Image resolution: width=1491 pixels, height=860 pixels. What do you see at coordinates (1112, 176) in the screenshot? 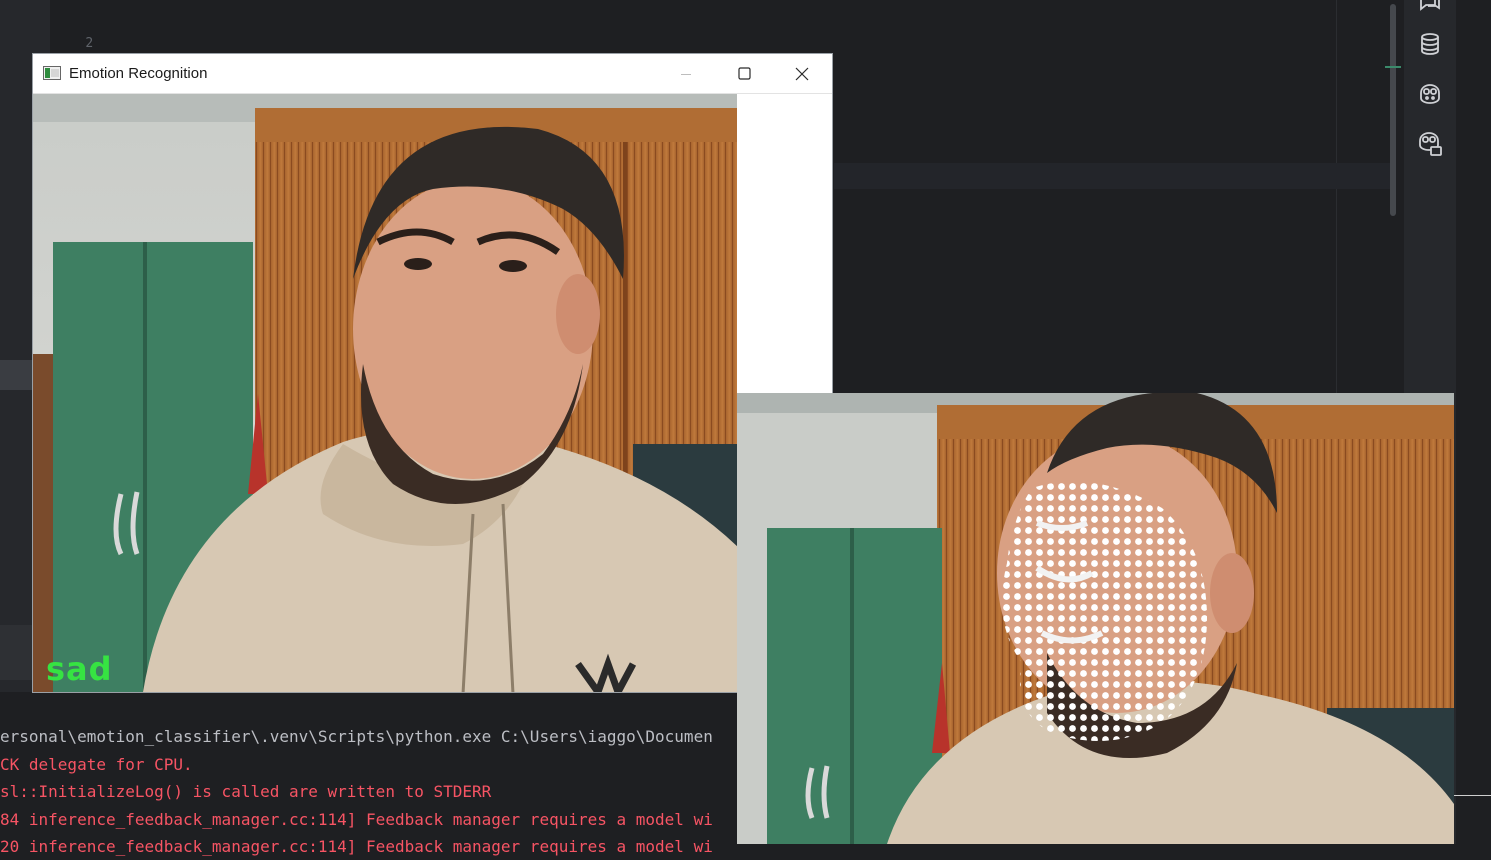
I see `current-line-highlight` at bounding box center [1112, 176].